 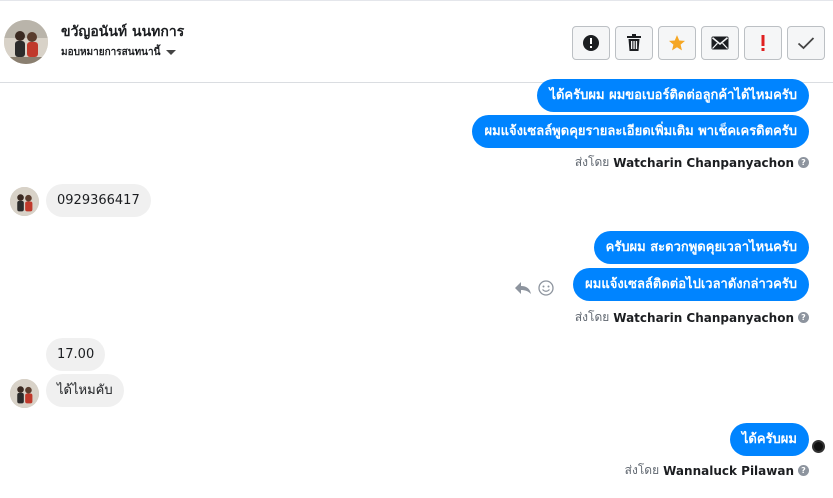 What do you see at coordinates (701, 247) in the screenshot?
I see `outgoing-message: ครับผม สะดวกพูดคุยเวลาไหนครับ` at bounding box center [701, 247].